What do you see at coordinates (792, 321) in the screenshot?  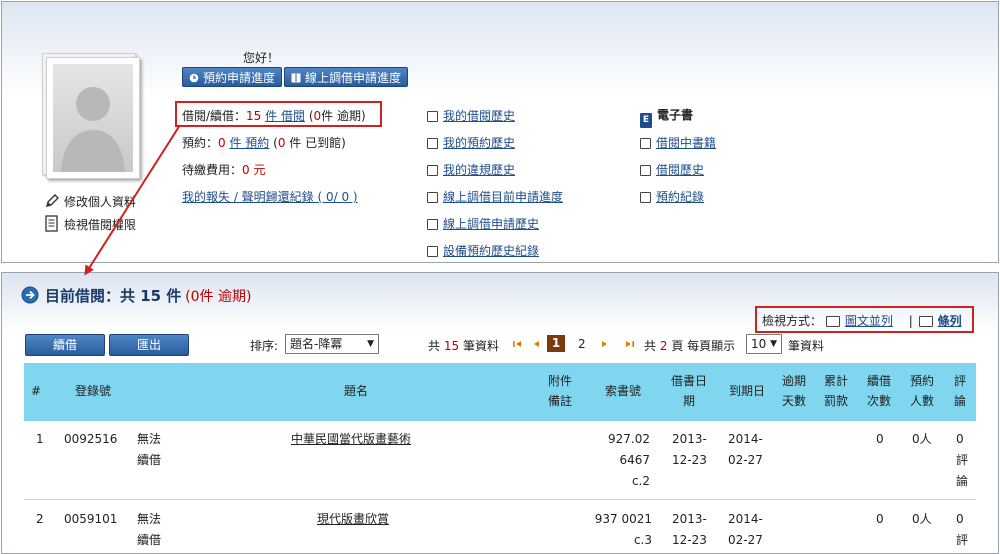 I see `view-mode-label: 檢視方式：` at bounding box center [792, 321].